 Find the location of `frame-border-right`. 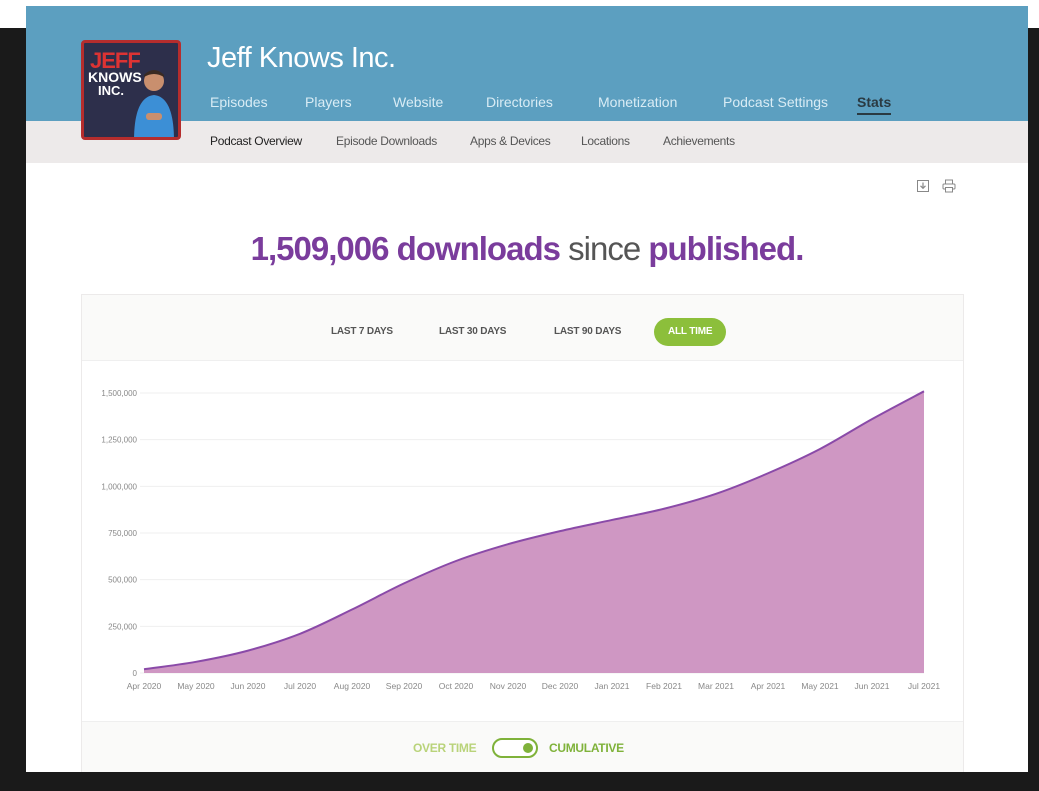

frame-border-right is located at coordinates (1033, 409).